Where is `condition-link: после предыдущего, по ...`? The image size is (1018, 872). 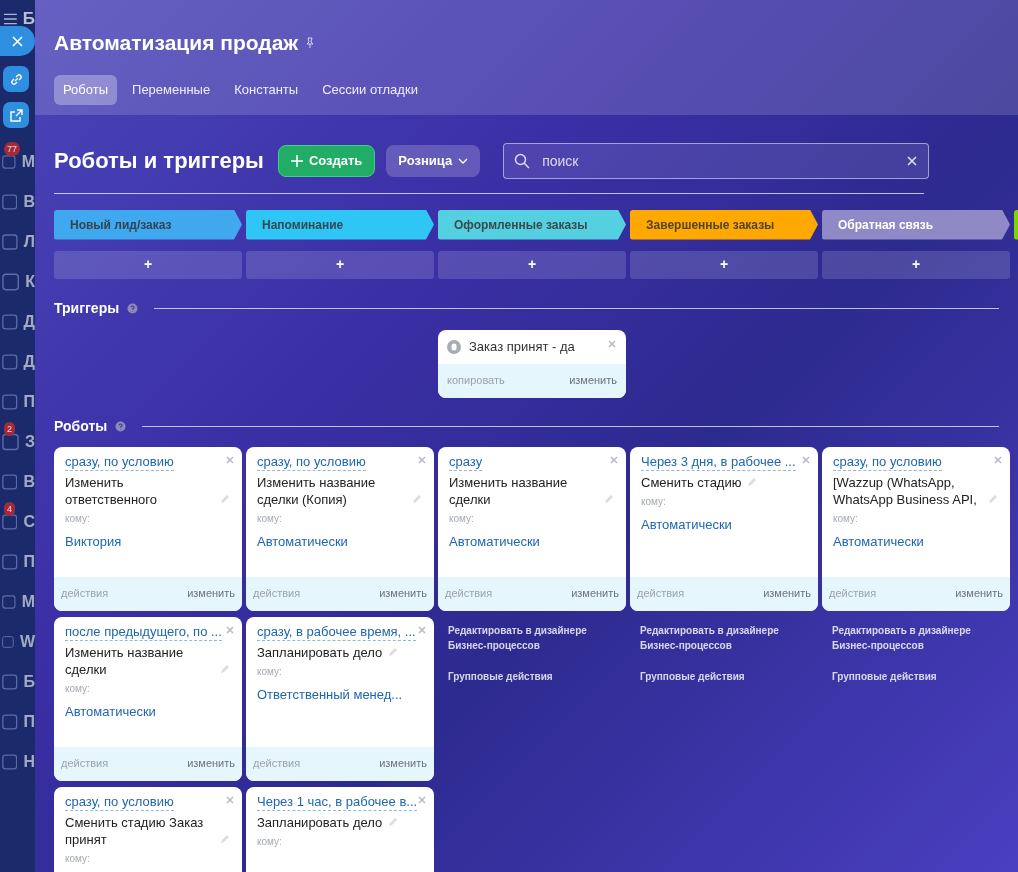 condition-link: после предыдущего, по ... is located at coordinates (143, 632).